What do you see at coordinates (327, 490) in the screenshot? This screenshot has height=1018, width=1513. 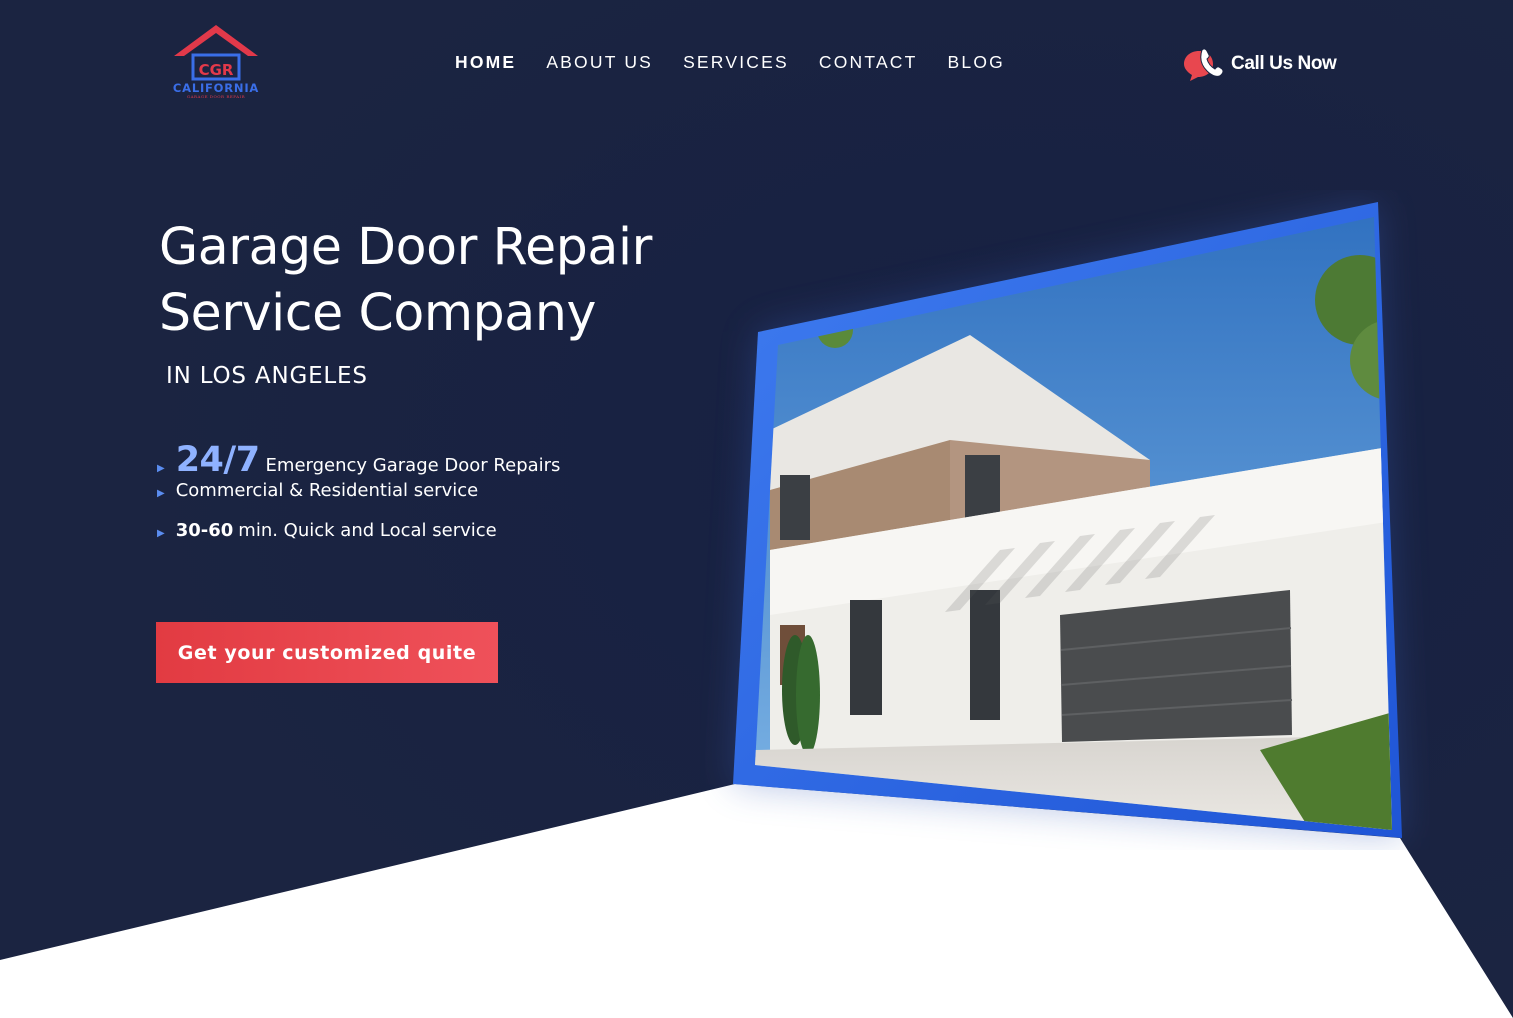 I see `feature-text: Commercial & Residential service` at bounding box center [327, 490].